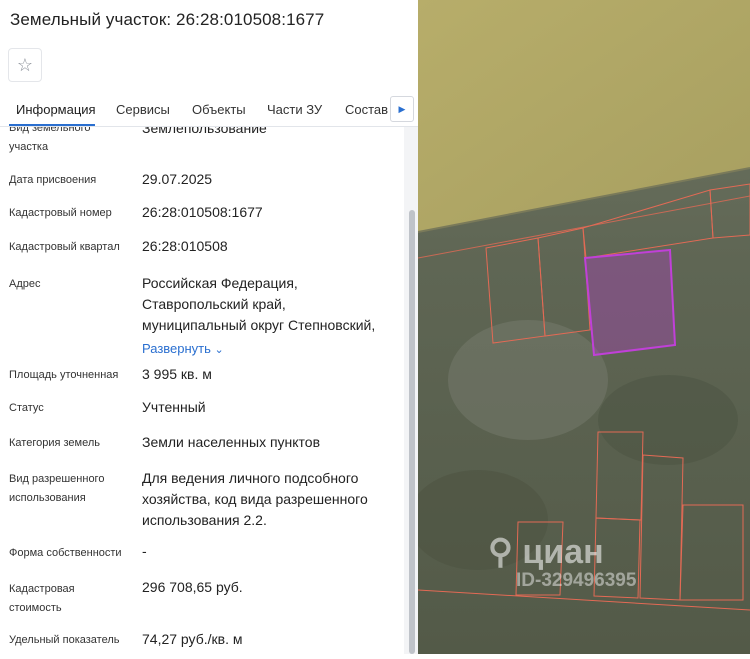 This screenshot has height=659, width=750. What do you see at coordinates (64, 375) in the screenshot?
I see `label-area: Площадь уточненная` at bounding box center [64, 375].